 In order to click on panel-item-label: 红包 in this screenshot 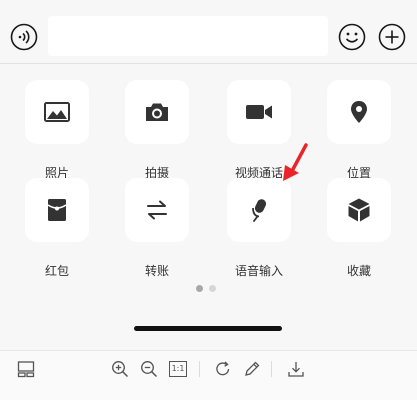, I will do `click(56, 271)`.